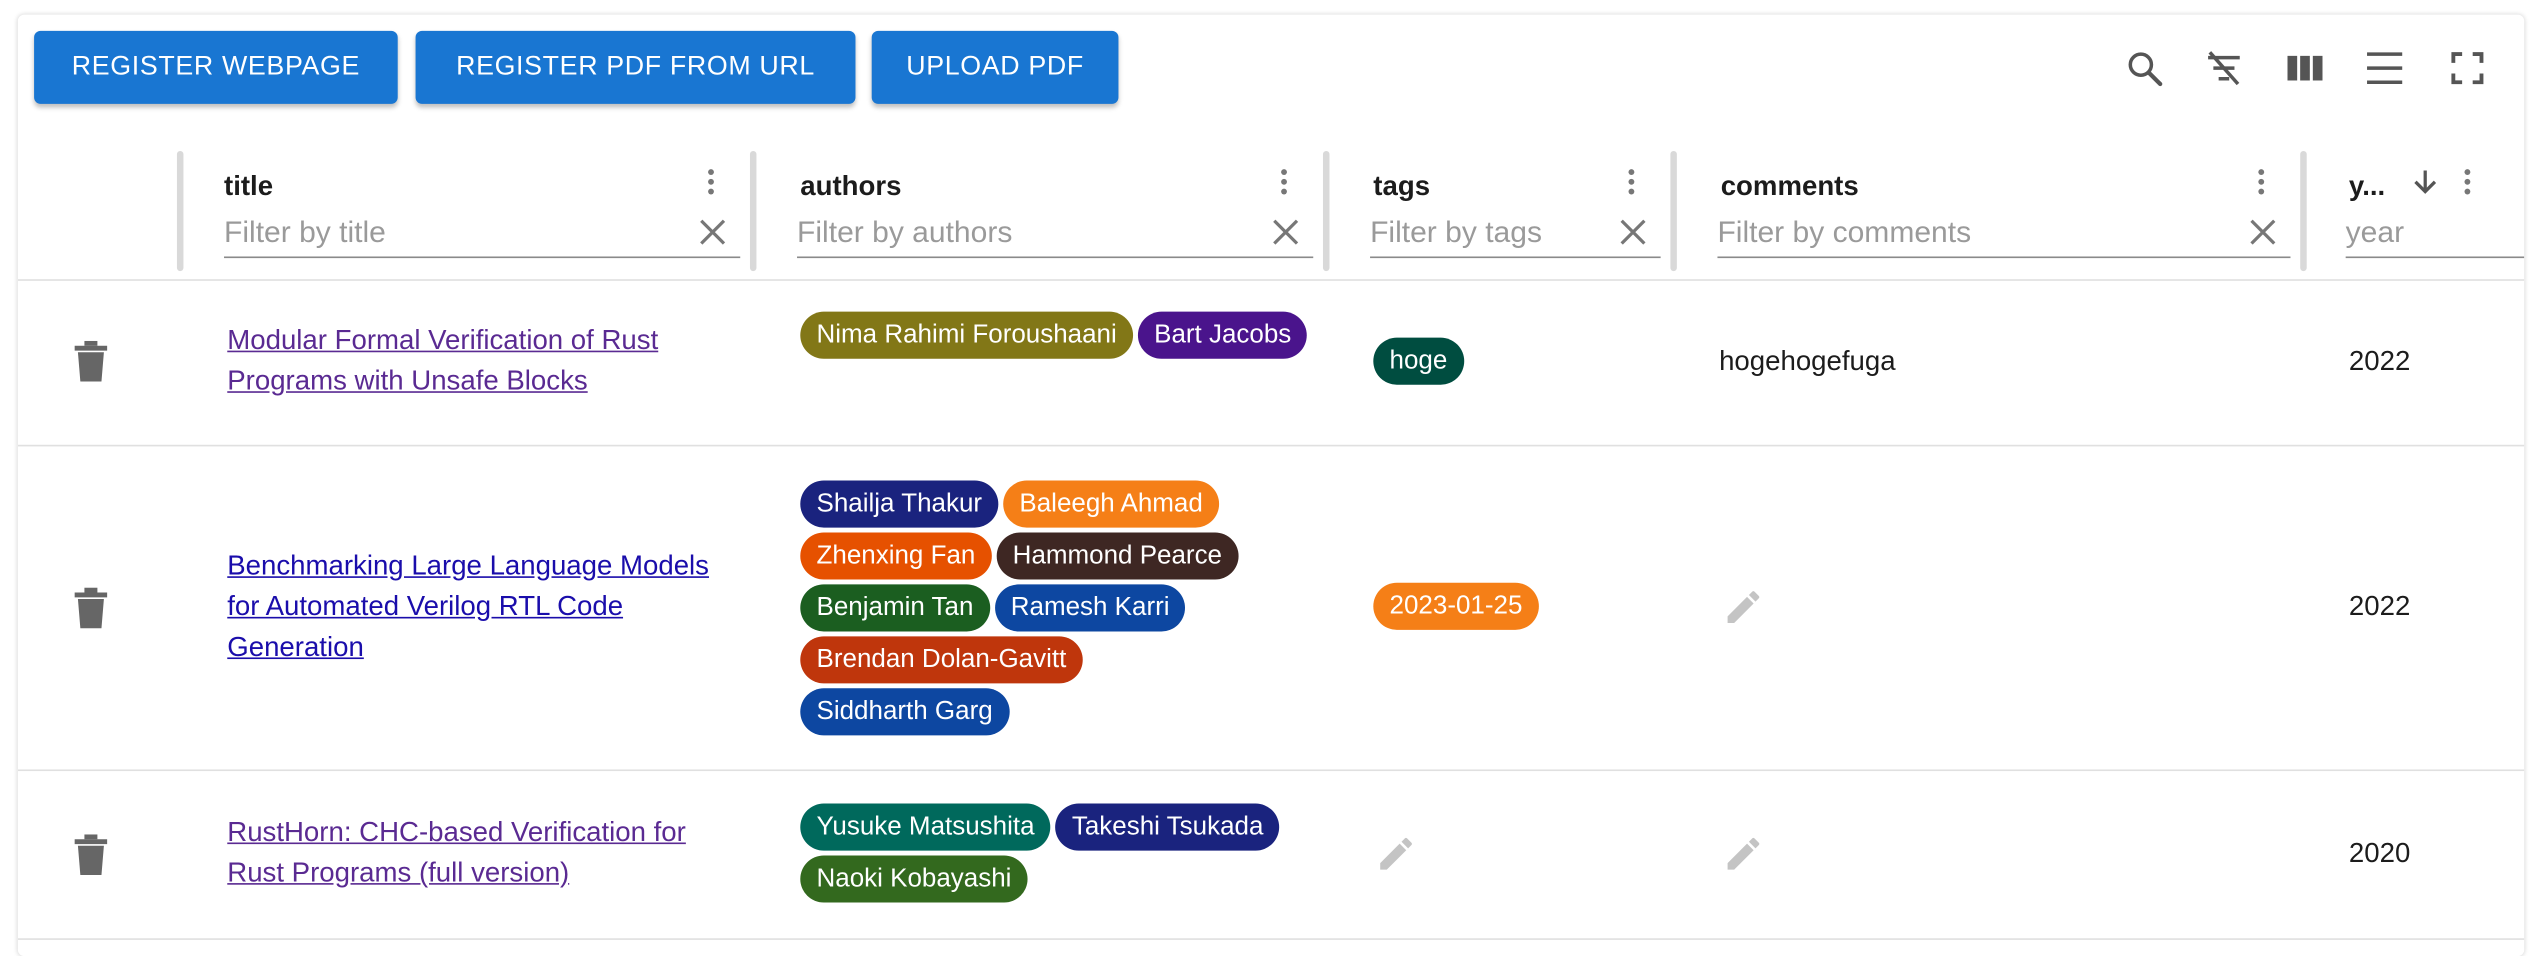  I want to click on comments-filter-input, so click(2004, 232).